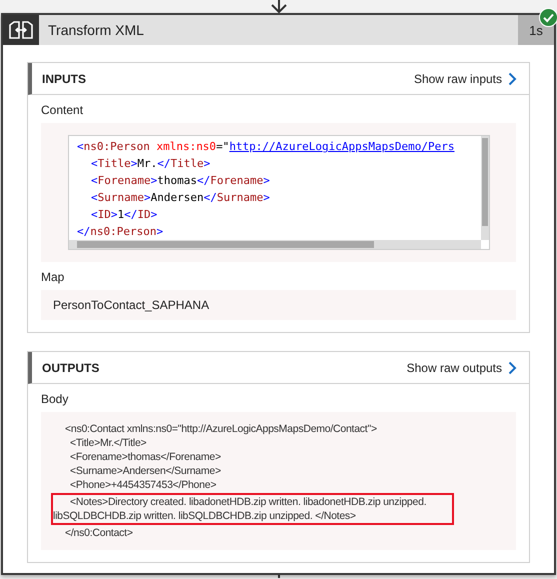 Image resolution: width=557 pixels, height=579 pixels. I want to click on field-label: Map, so click(53, 277).